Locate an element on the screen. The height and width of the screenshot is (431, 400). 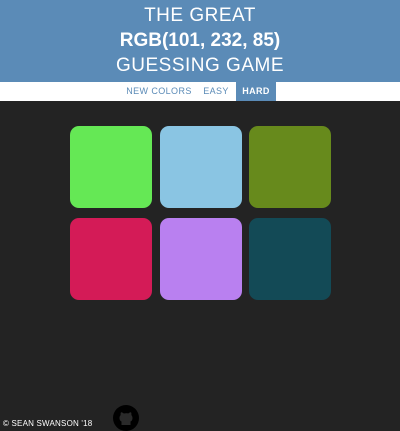
title-line-1: THE GREAT is located at coordinates (200, 15).